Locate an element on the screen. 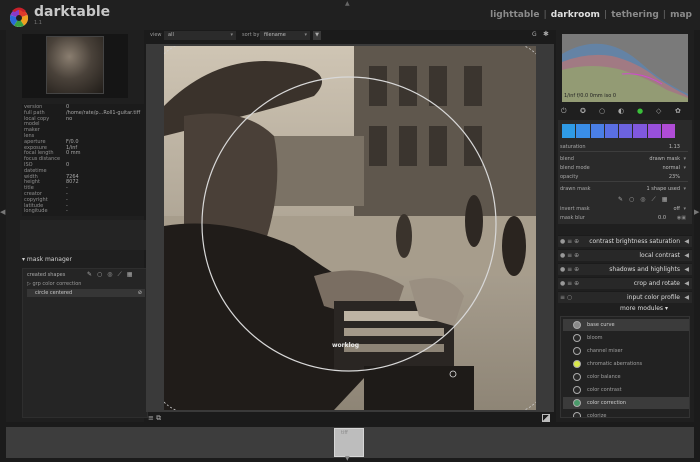 This screenshot has height=462, width=700. sort-order-button: ▼ is located at coordinates (317, 35).